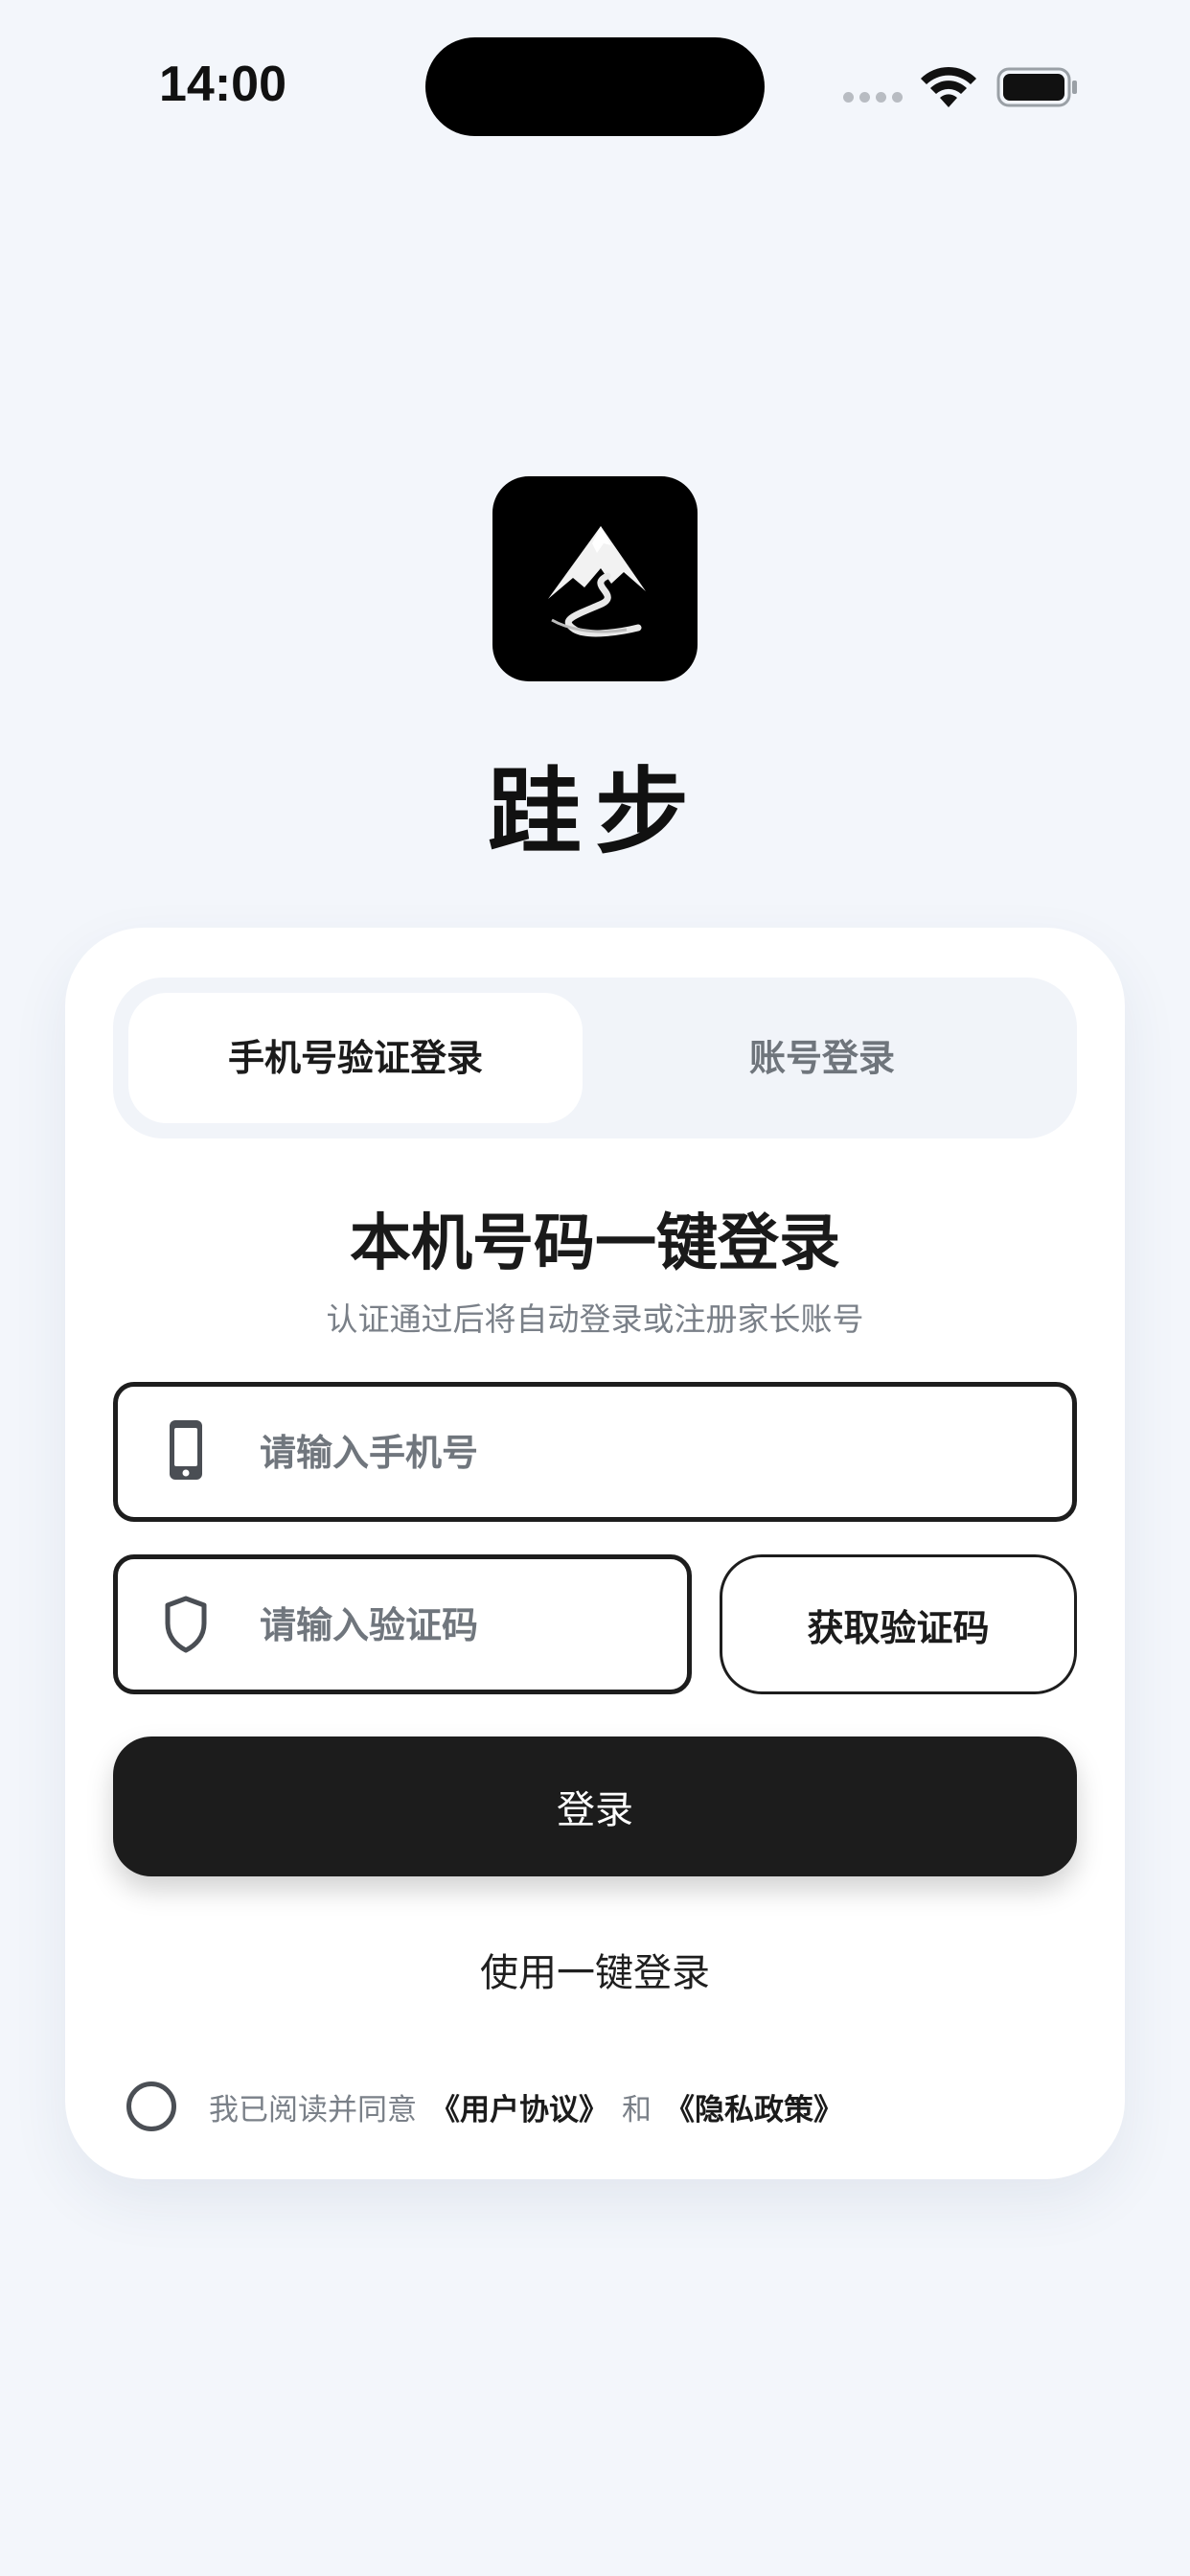 This screenshot has width=1190, height=2576. Describe the element at coordinates (186, 1450) in the screenshot. I see `phone-icon` at that location.